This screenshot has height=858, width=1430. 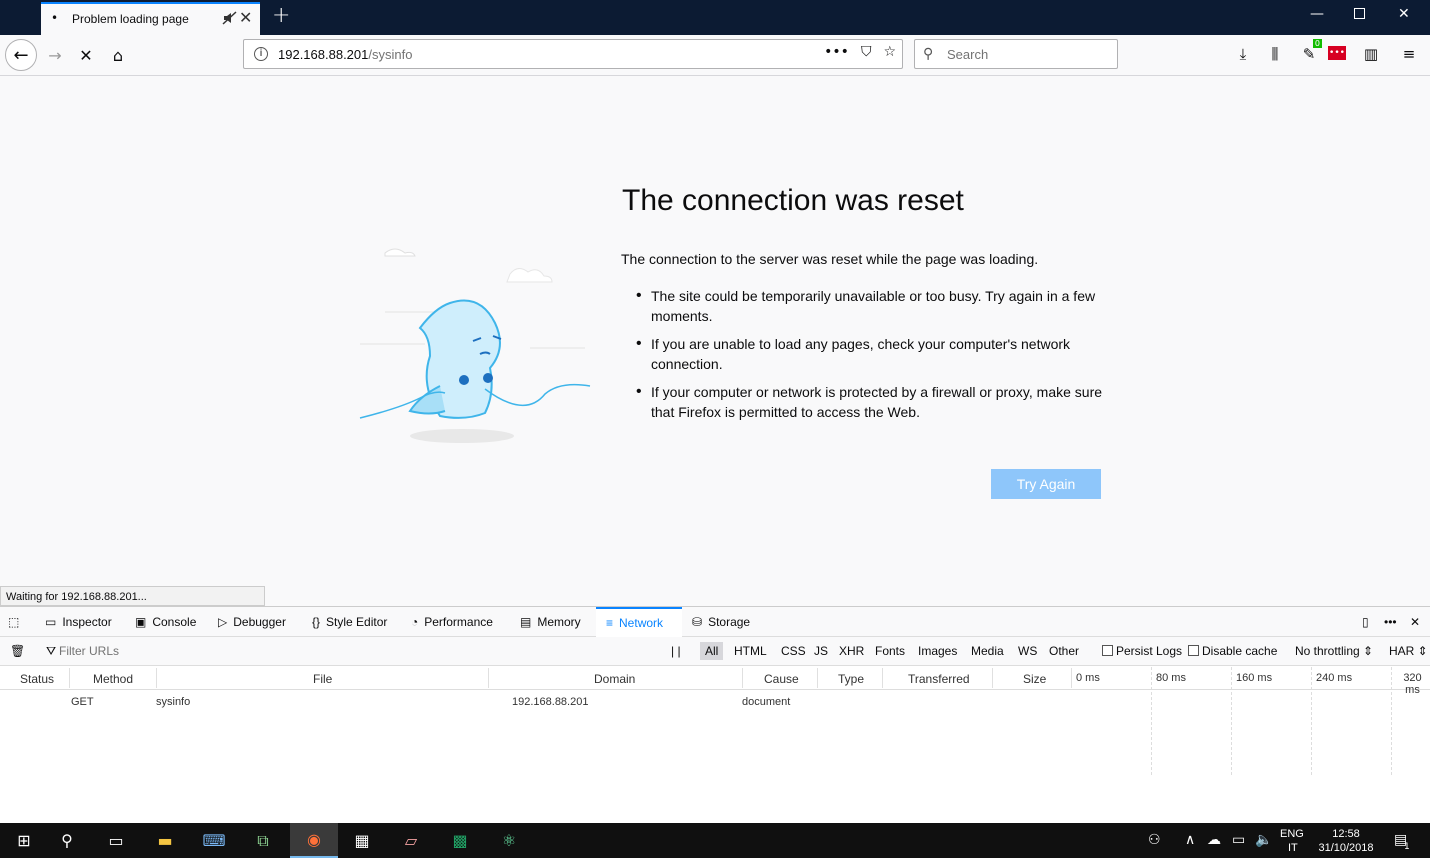 What do you see at coordinates (118, 55) in the screenshot?
I see `home-button: ⌂` at bounding box center [118, 55].